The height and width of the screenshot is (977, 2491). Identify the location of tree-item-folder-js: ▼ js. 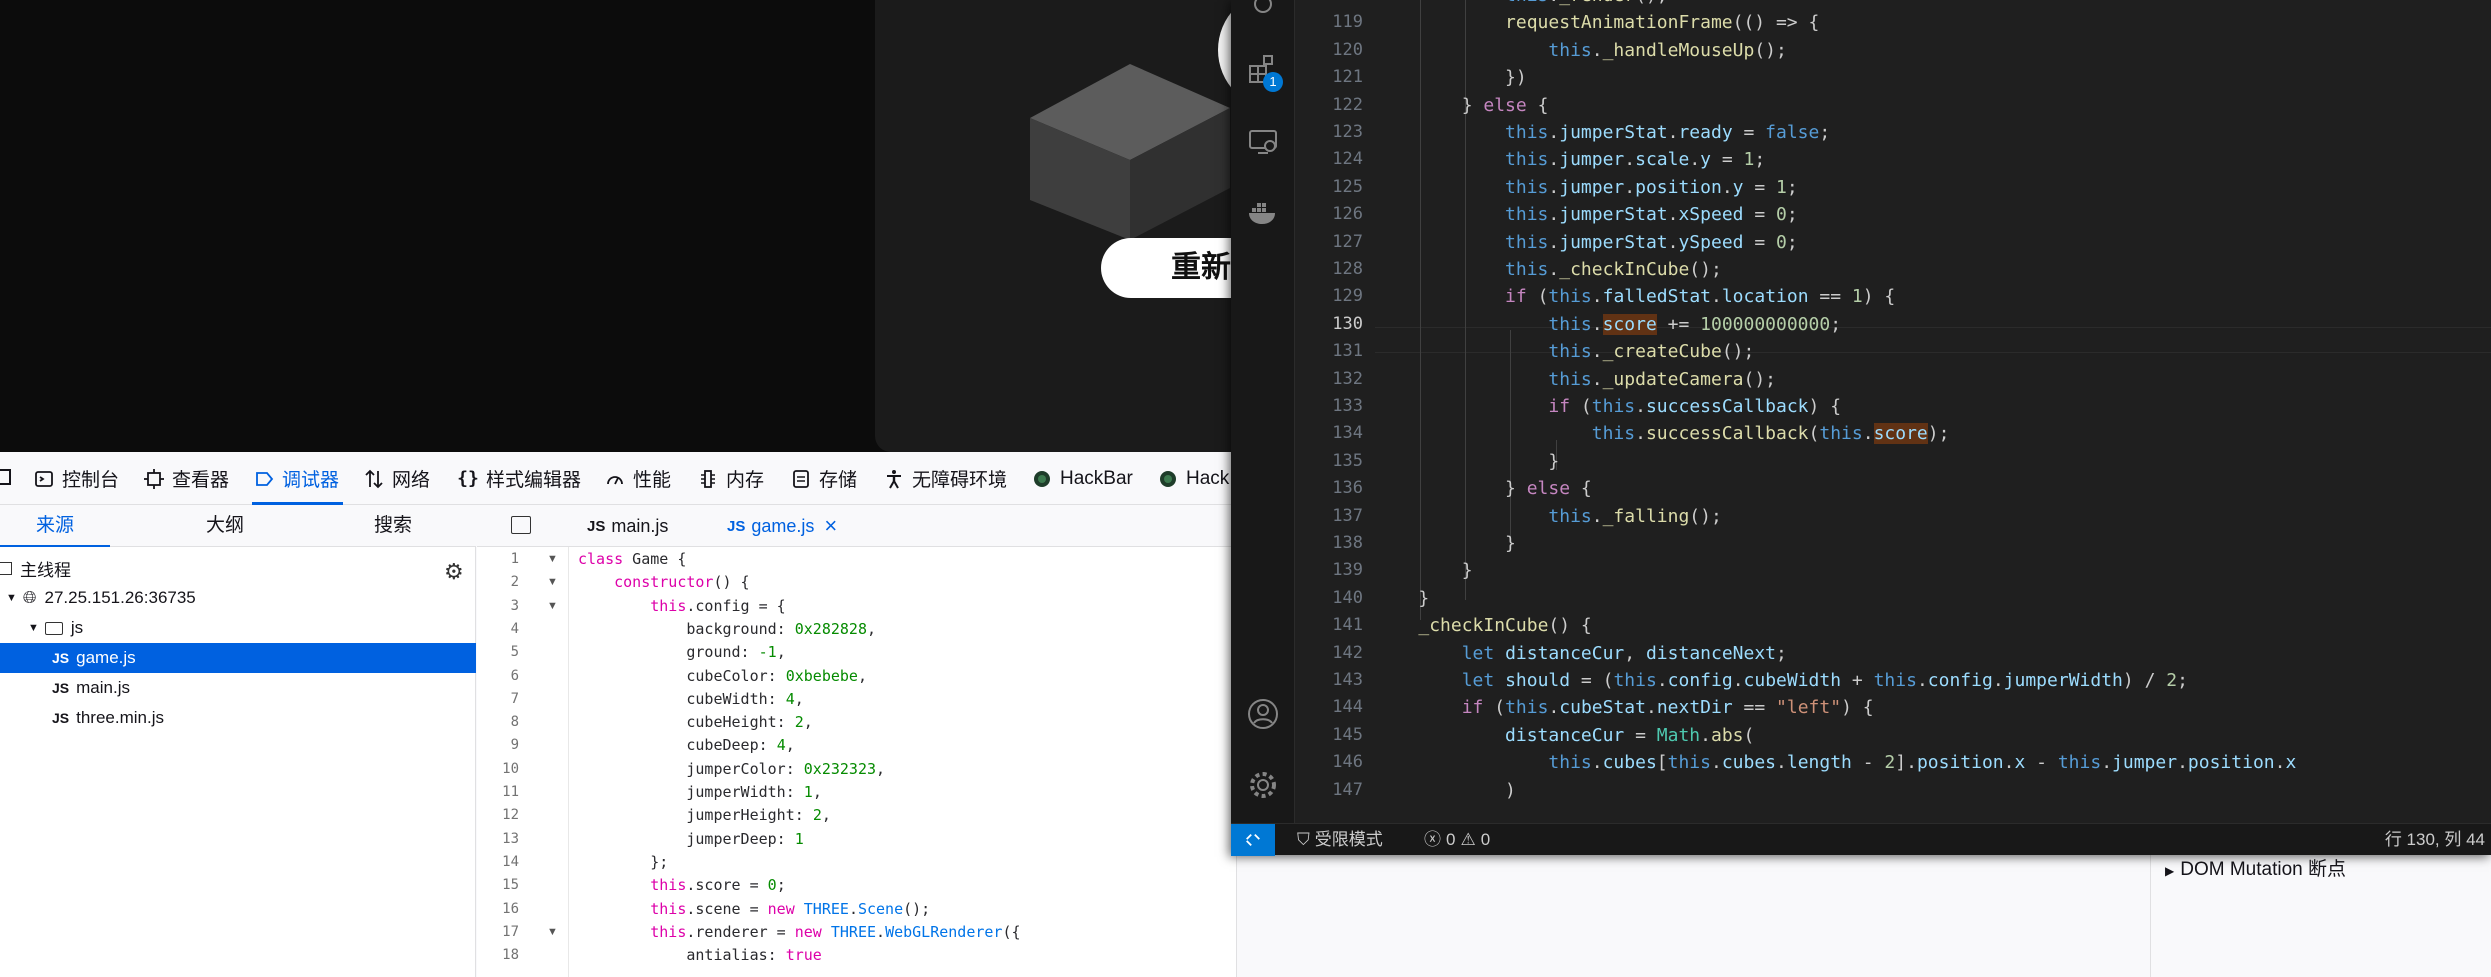
(238, 628).